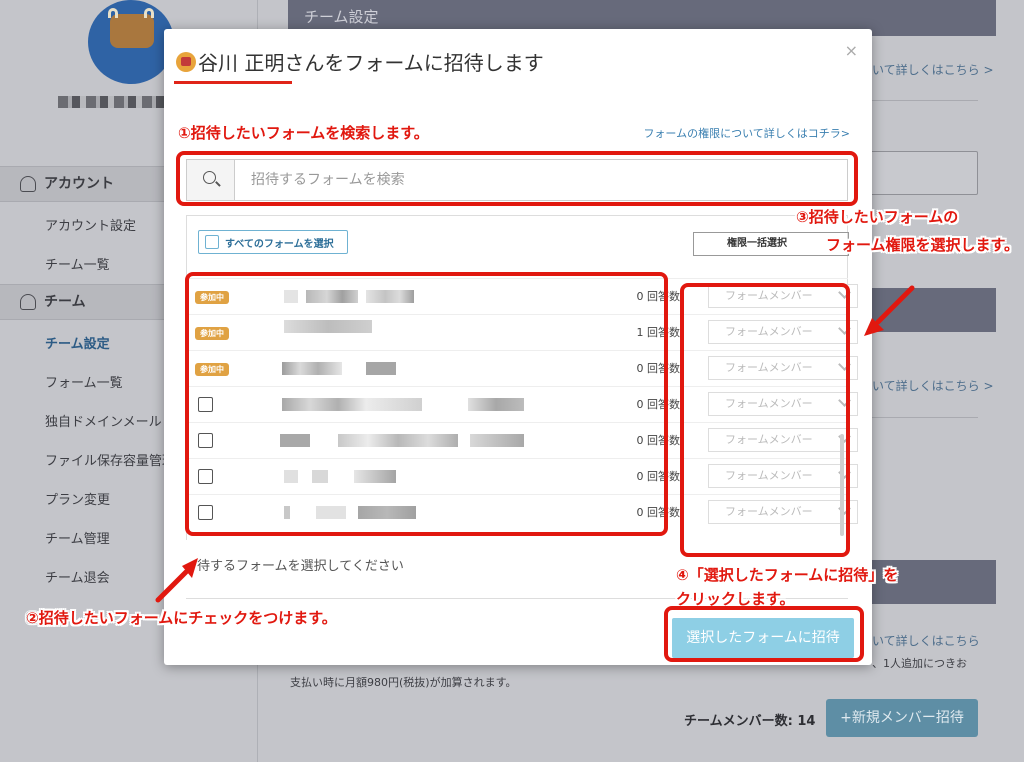  Describe the element at coordinates (851, 50) in the screenshot. I see `close-icon: ×` at that location.